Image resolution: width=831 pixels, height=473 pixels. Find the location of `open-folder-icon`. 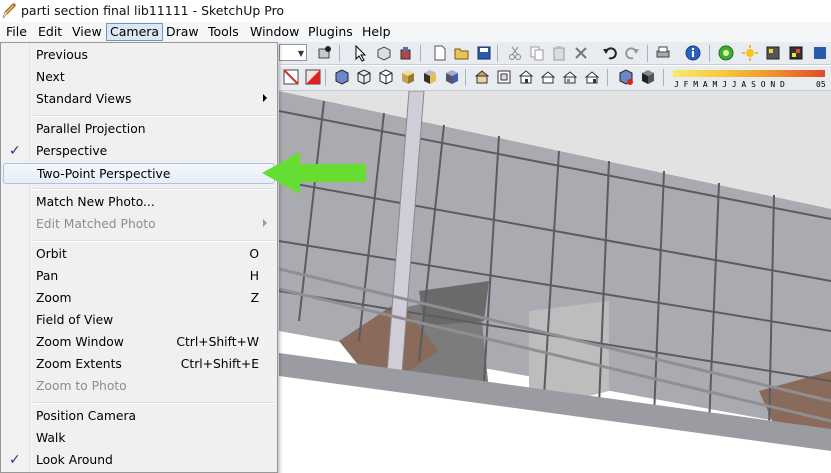

open-folder-icon is located at coordinates (462, 53).